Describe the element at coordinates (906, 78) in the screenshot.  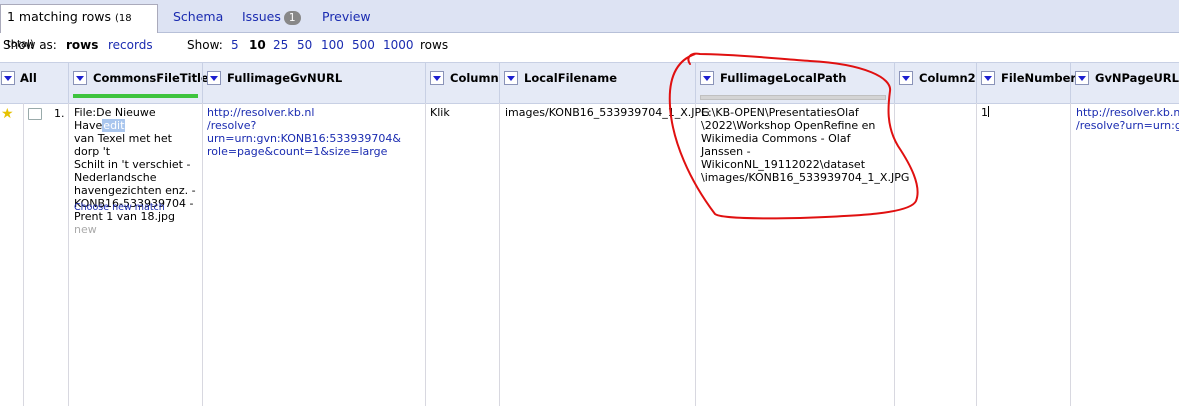
I see `column-menu-column2-icon` at that location.